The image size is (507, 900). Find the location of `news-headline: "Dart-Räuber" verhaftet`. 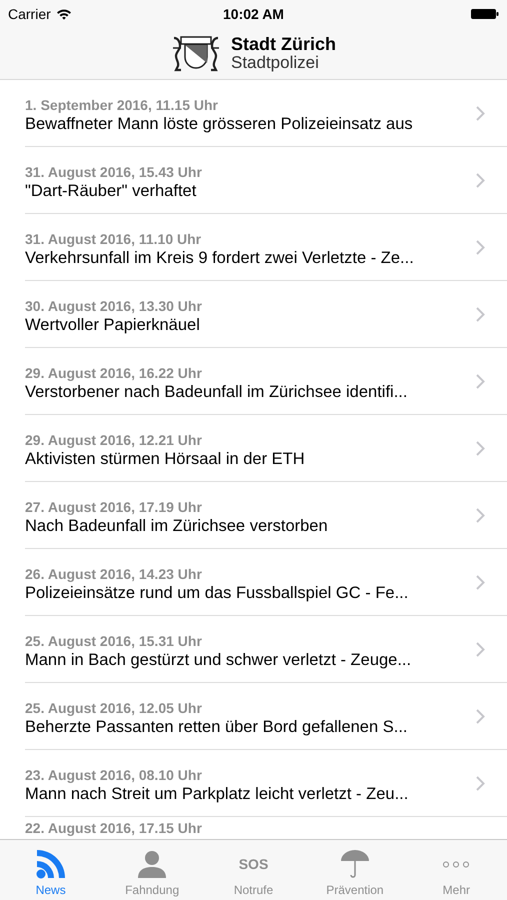

news-headline: "Dart-Räuber" verhaftet is located at coordinates (111, 191).